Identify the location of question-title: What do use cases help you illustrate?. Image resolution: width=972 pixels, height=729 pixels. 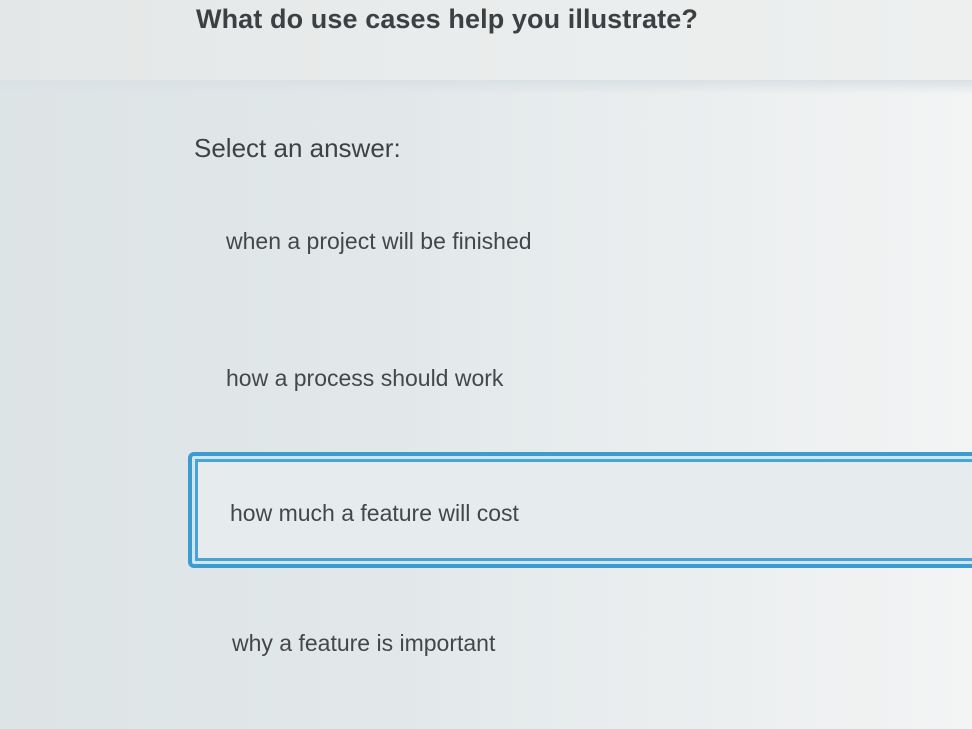
(447, 19).